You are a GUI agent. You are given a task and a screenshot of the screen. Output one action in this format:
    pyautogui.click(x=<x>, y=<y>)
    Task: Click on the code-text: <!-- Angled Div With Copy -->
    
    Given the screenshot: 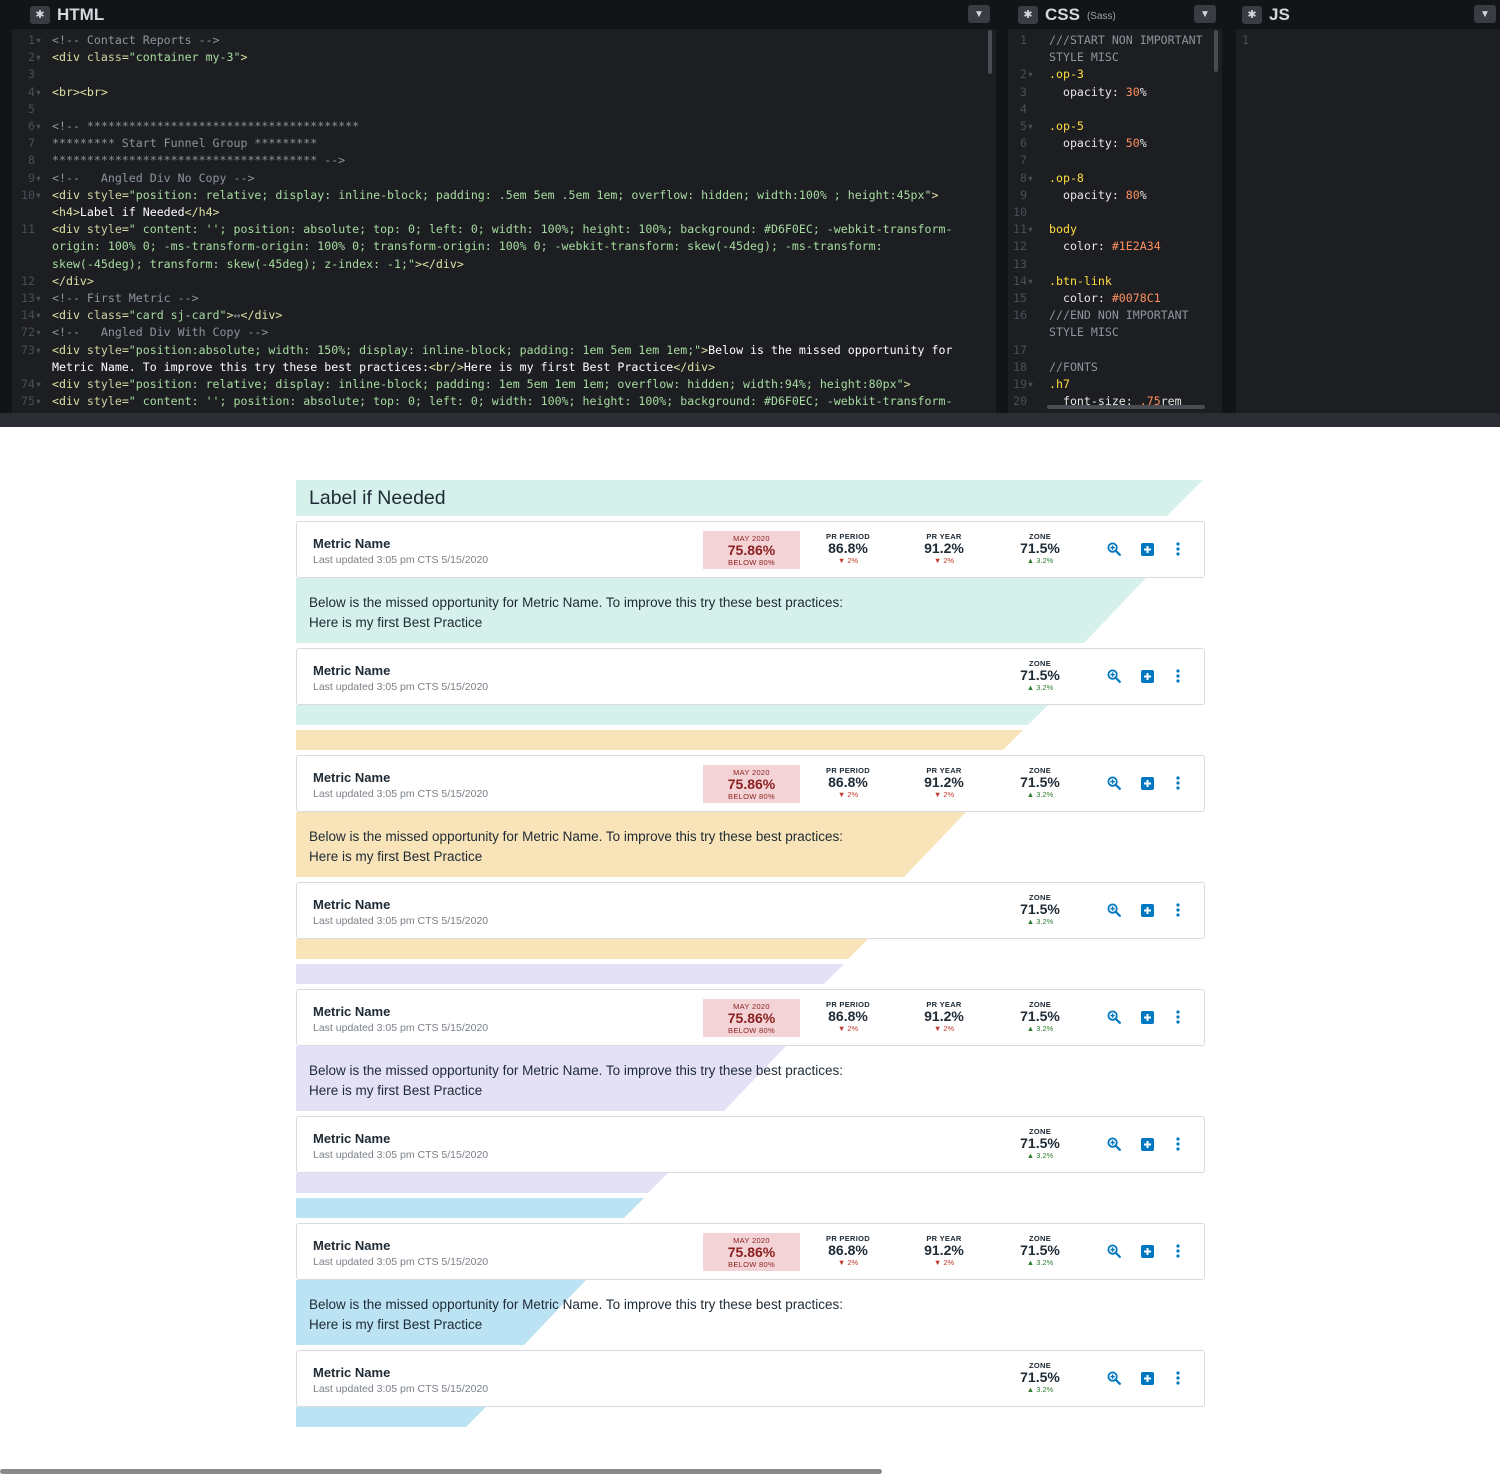 What is the action you would take?
    pyautogui.click(x=160, y=332)
    